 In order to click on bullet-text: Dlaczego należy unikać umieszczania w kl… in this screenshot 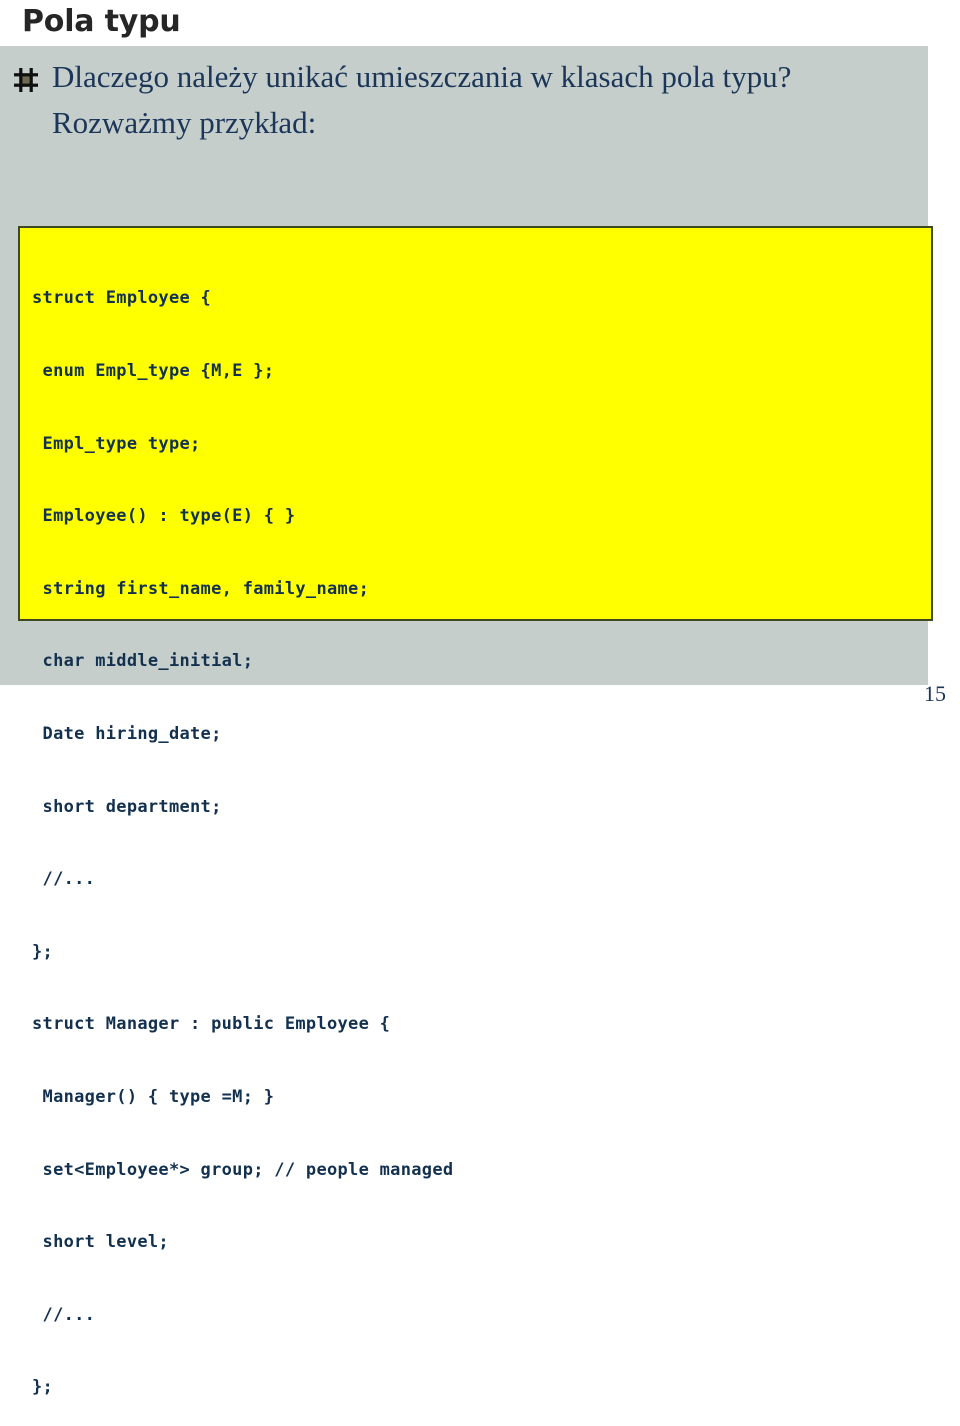, I will do `click(422, 99)`.